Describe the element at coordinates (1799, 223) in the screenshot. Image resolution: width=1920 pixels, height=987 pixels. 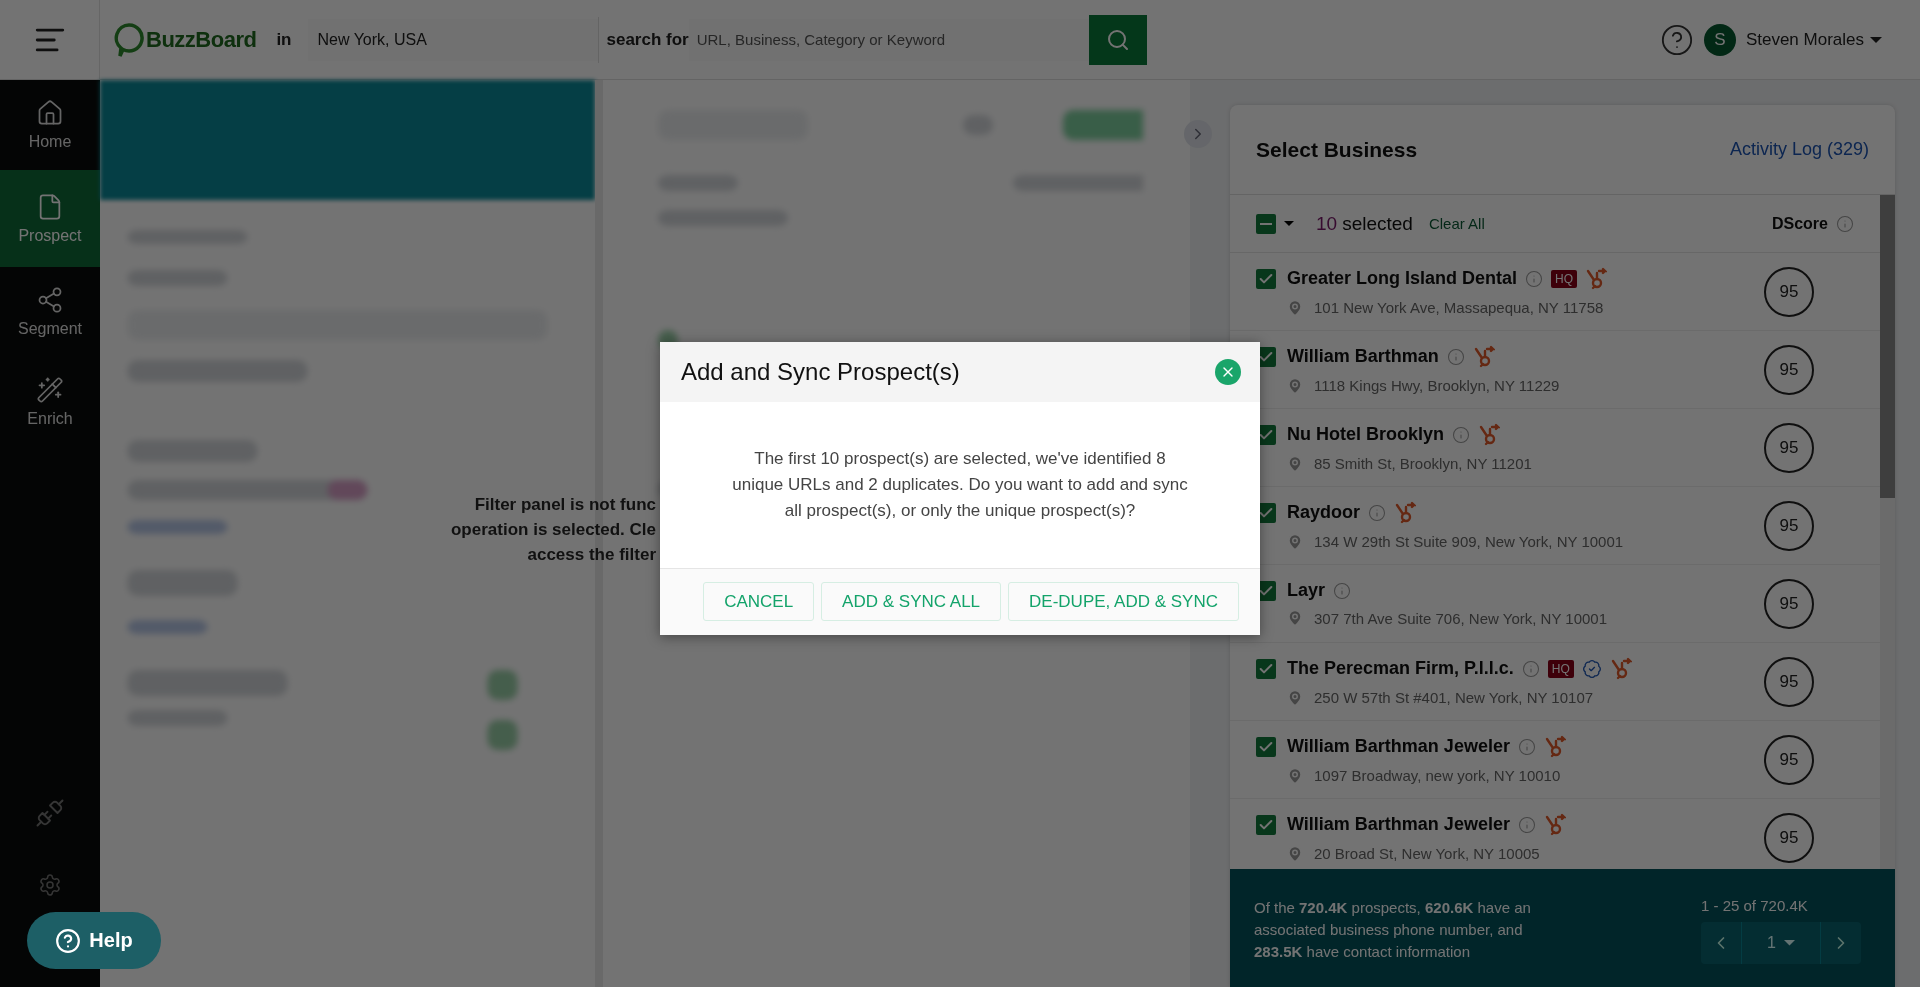
I see `dscore-label: DScore` at that location.